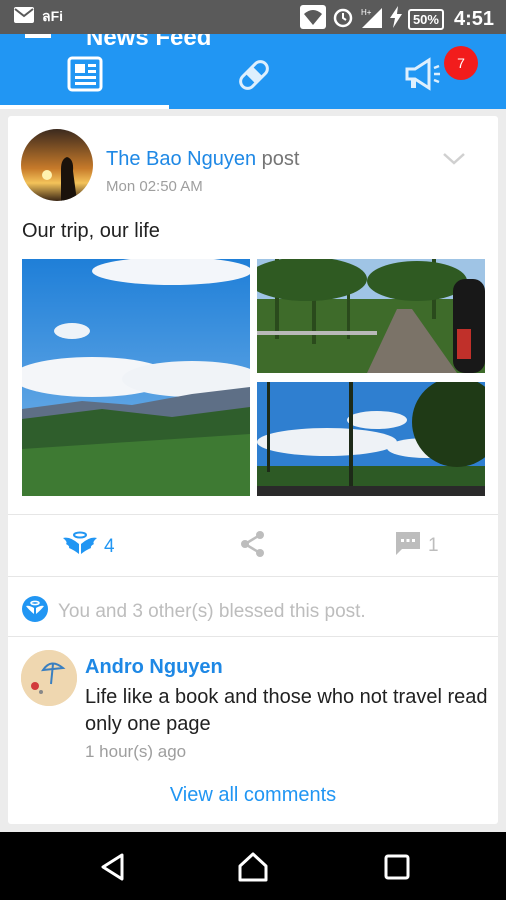 This screenshot has height=900, width=506. I want to click on navigation-bar, so click(253, 866).